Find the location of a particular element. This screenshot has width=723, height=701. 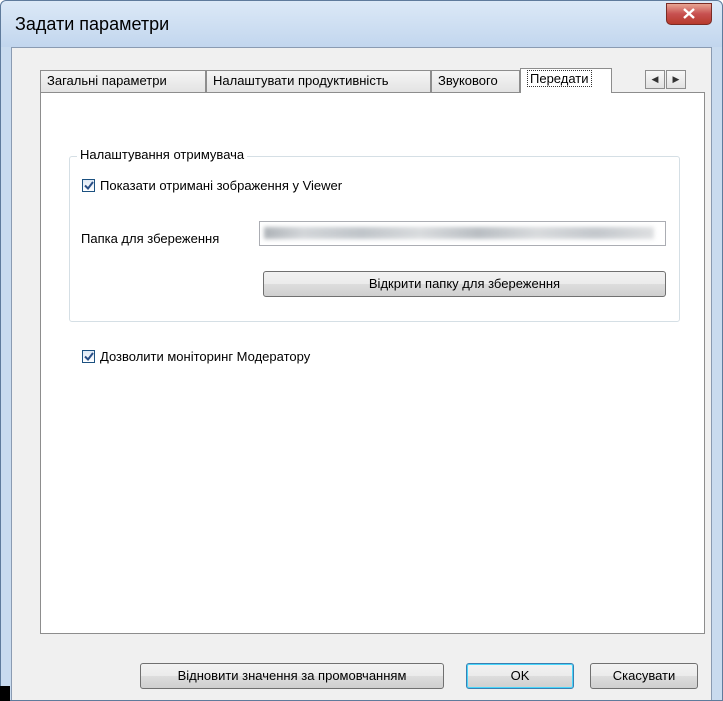

tab-scroll-buttons: ◀ ▶ is located at coordinates (666, 80).